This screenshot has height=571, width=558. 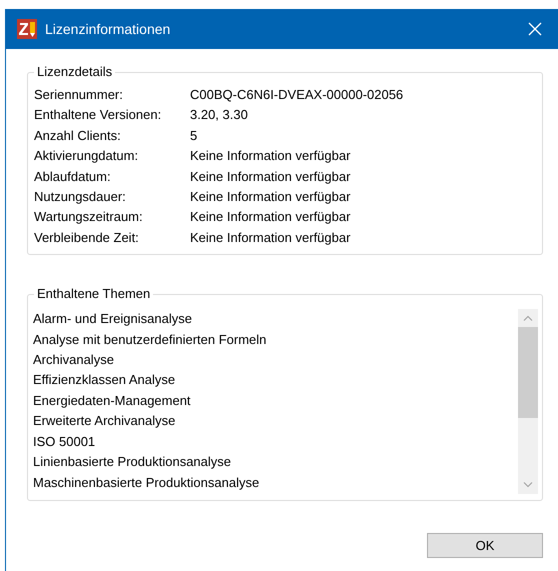 What do you see at coordinates (87, 156) in the screenshot?
I see `field-label: Aktivierungdatum:` at bounding box center [87, 156].